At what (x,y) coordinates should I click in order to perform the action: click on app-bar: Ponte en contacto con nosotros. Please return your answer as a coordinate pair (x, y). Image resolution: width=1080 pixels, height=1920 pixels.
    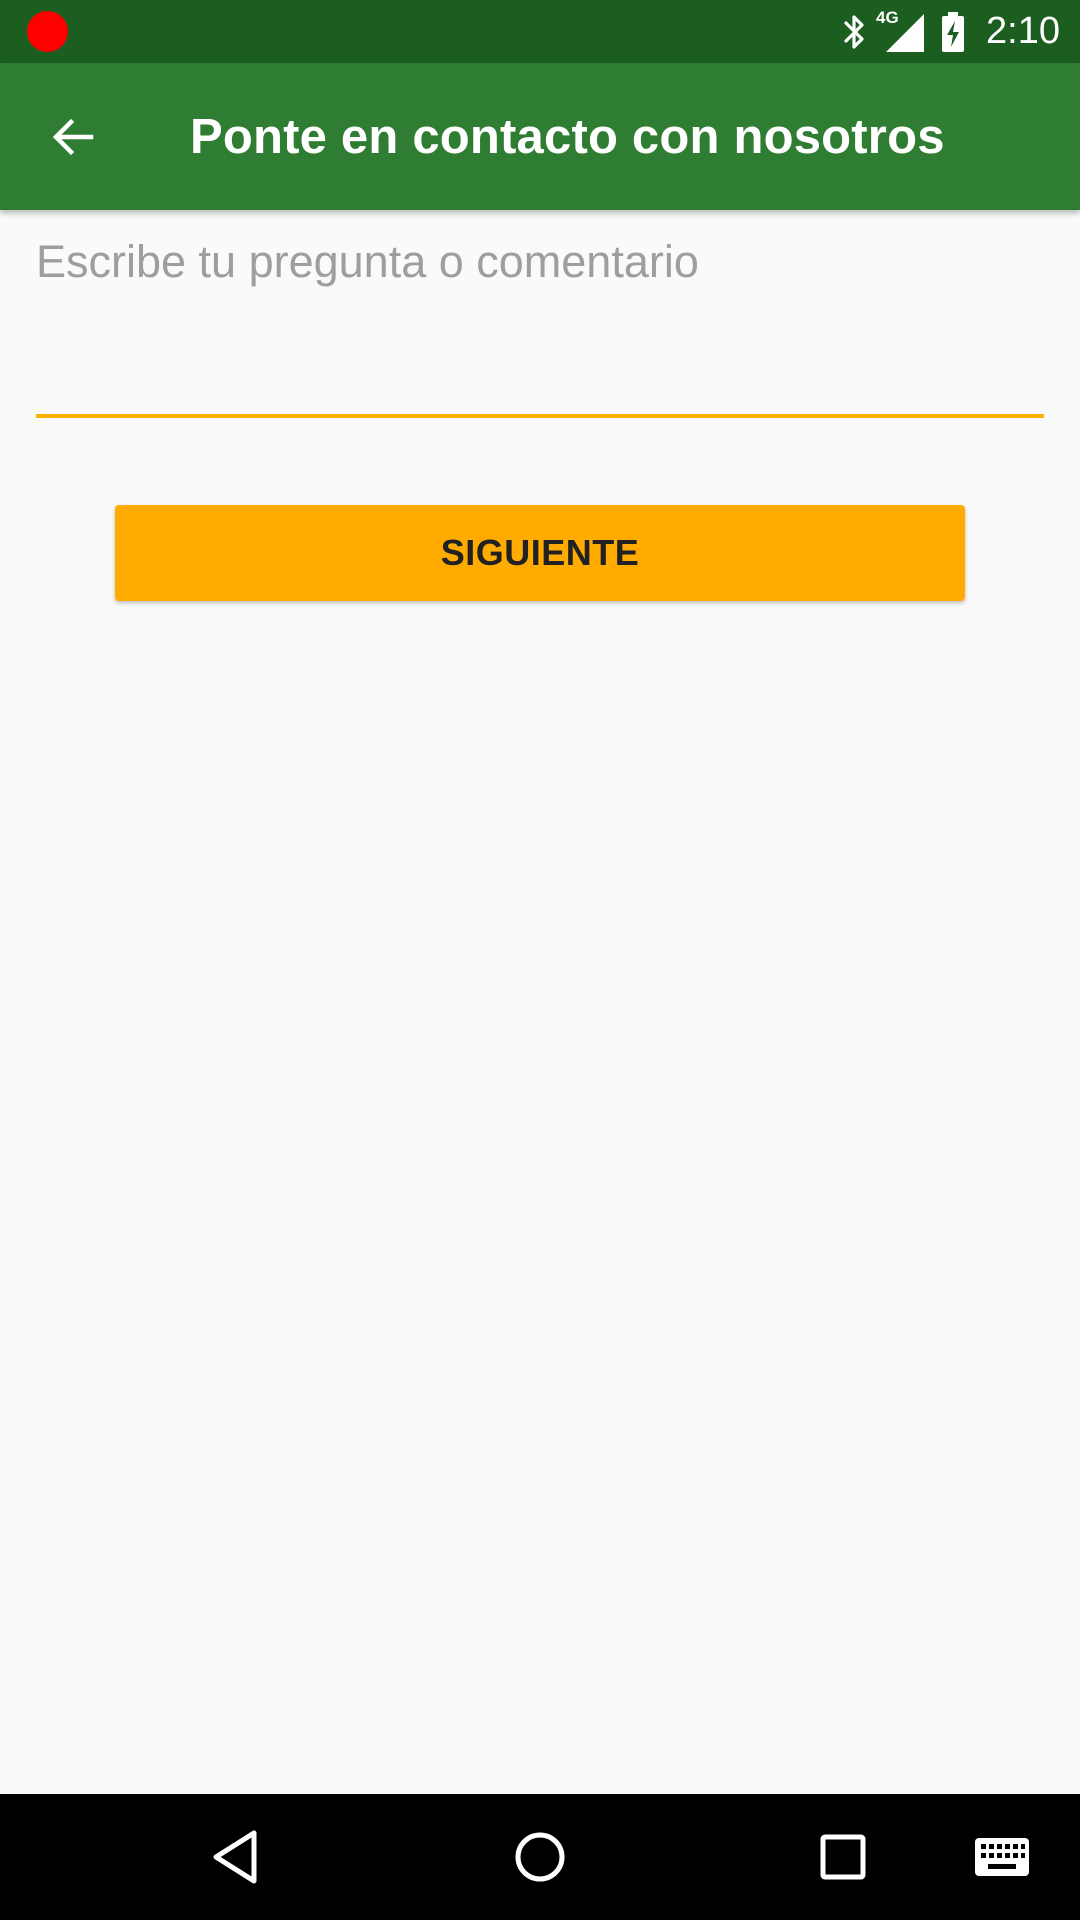
    Looking at the image, I should click on (540, 136).